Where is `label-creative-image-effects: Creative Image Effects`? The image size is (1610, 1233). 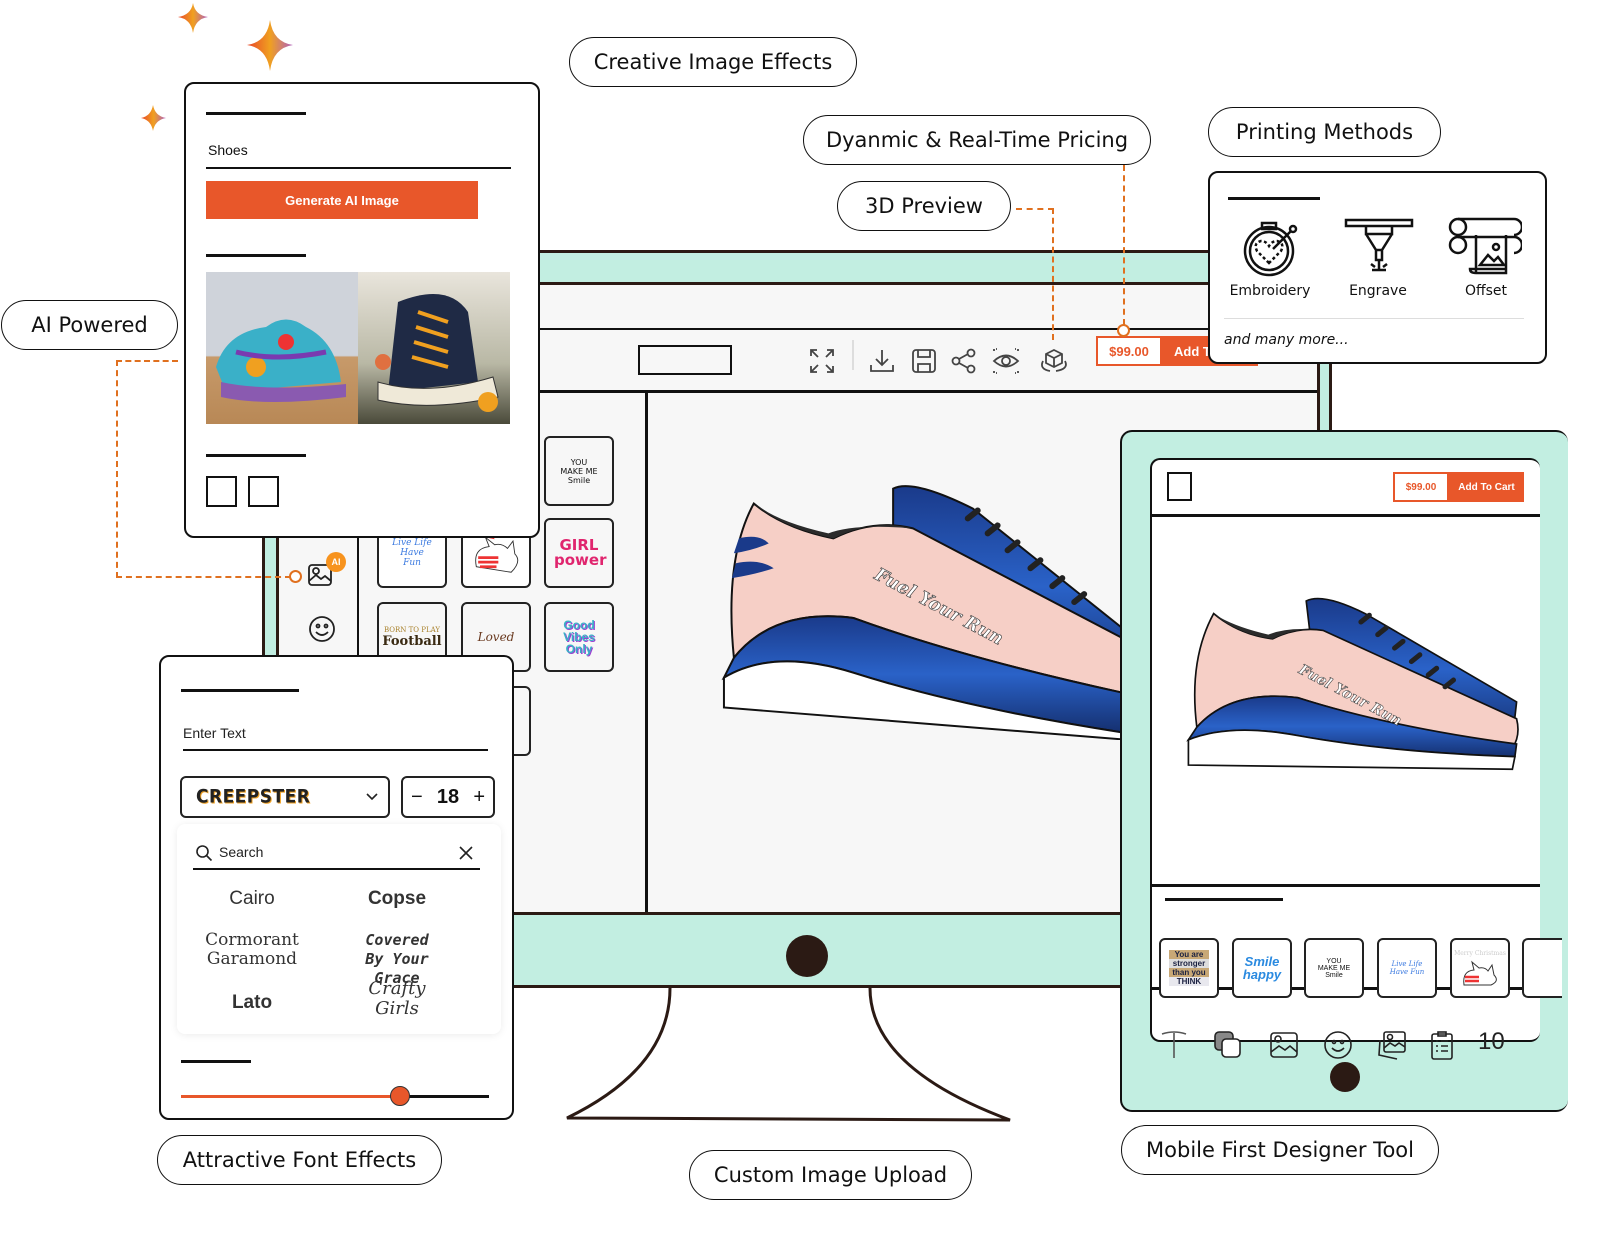 label-creative-image-effects: Creative Image Effects is located at coordinates (713, 62).